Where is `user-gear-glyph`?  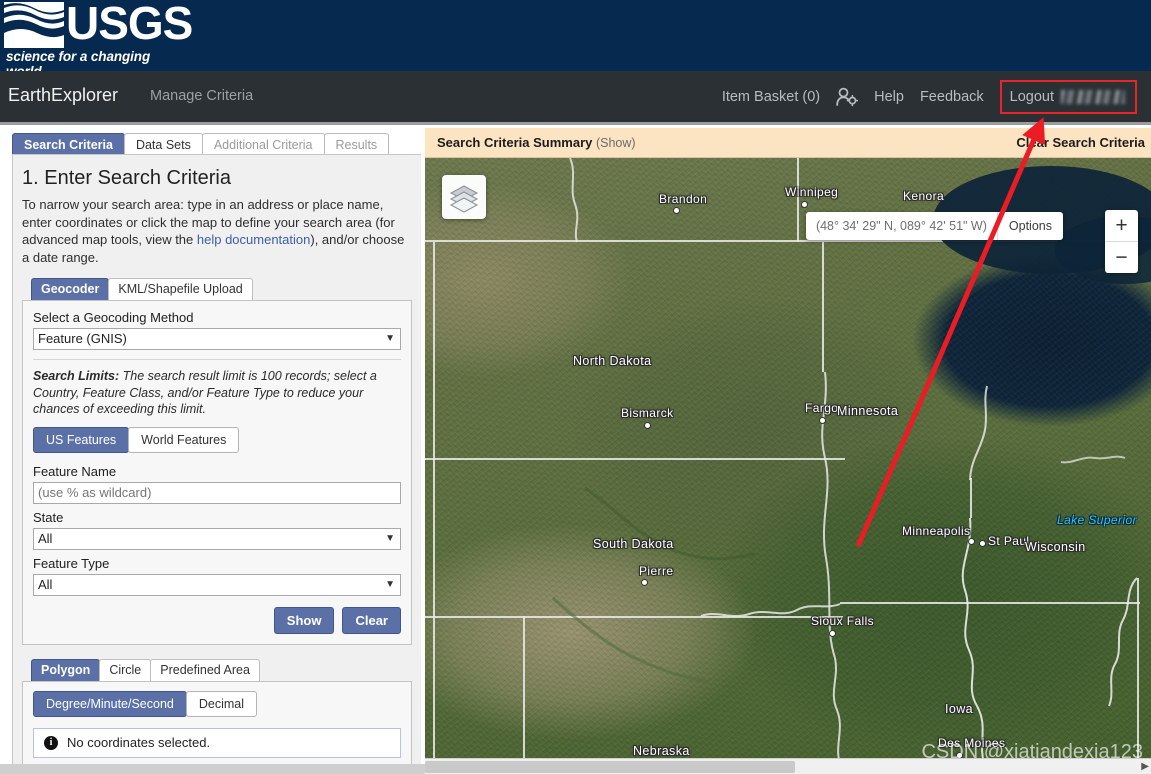
user-gear-glyph is located at coordinates (847, 96).